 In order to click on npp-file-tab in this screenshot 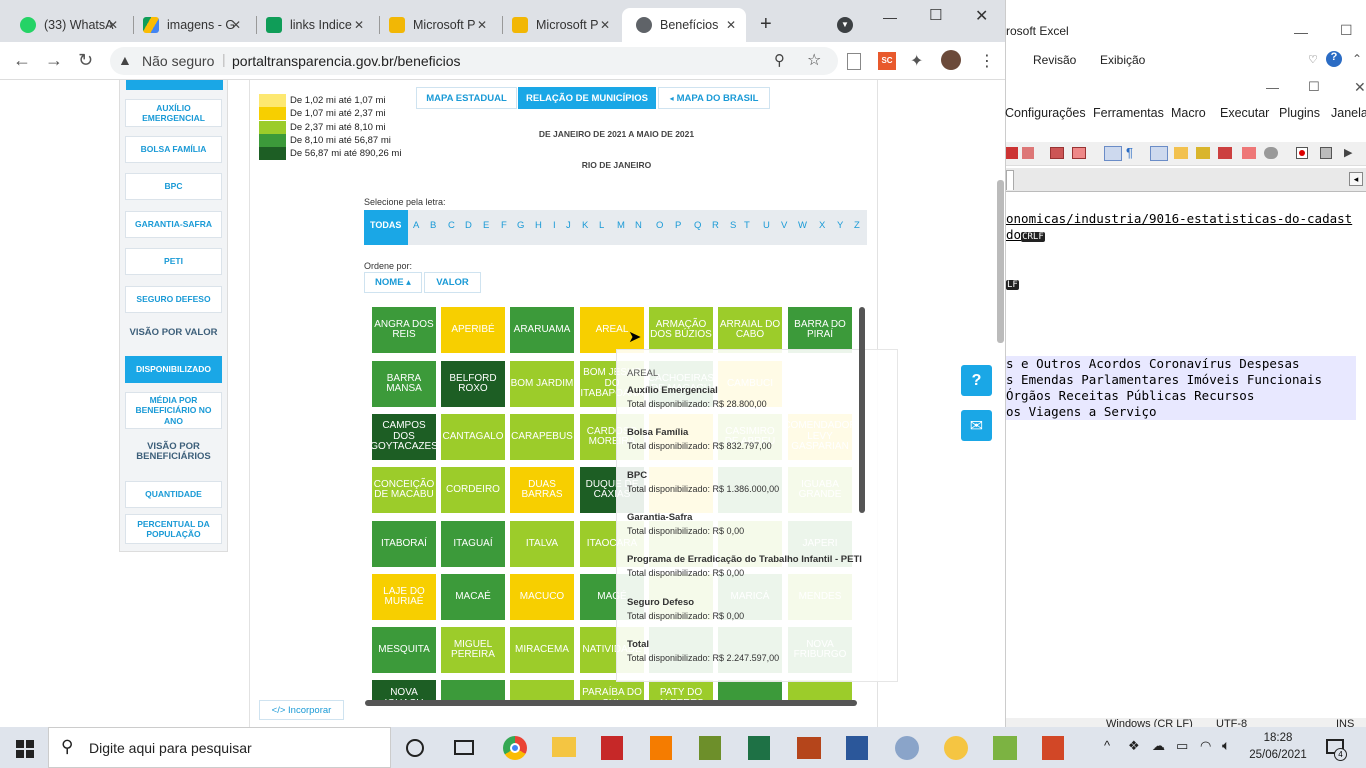, I will do `click(1010, 180)`.